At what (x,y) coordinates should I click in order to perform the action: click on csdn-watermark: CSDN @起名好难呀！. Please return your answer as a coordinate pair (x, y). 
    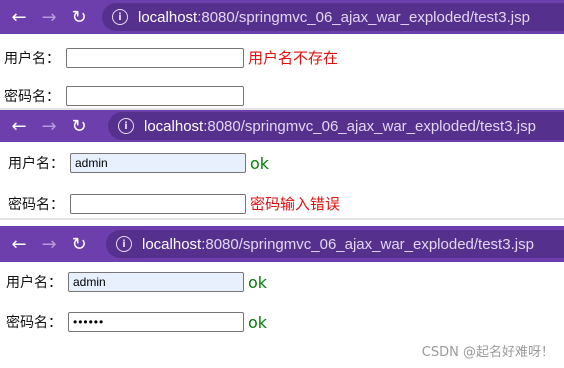
    Looking at the image, I should click on (487, 352).